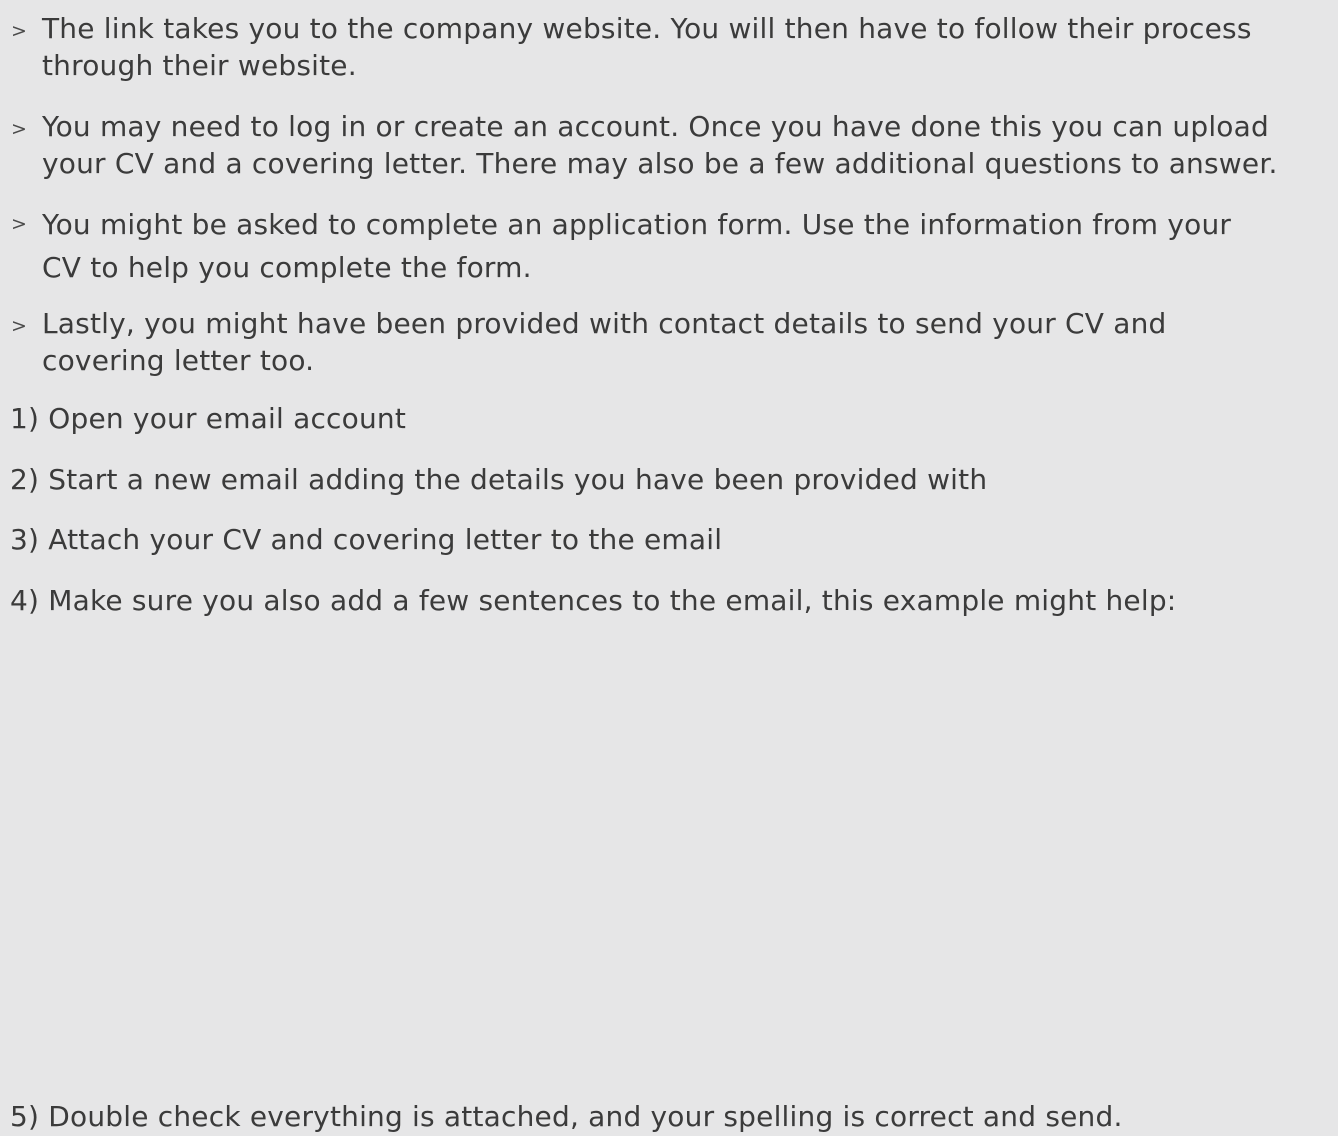  What do you see at coordinates (208, 418) in the screenshot?
I see `step-item-1: 1) Open your email account` at bounding box center [208, 418].